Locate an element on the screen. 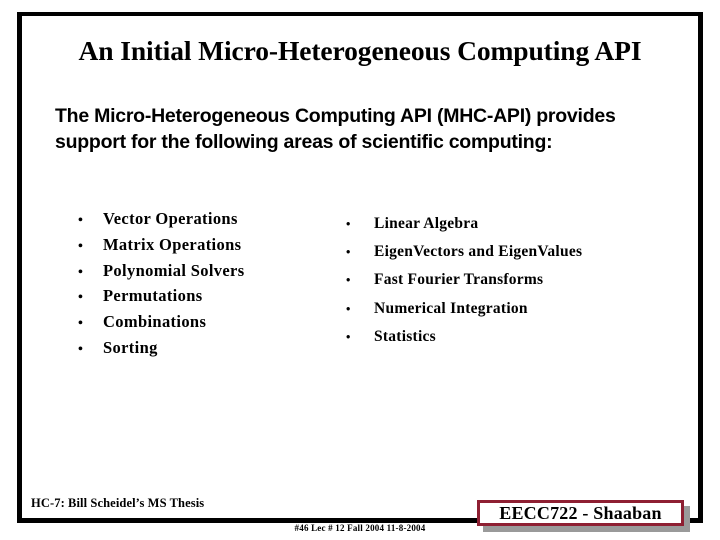 The width and height of the screenshot is (720, 540). list-item: • Statistics is located at coordinates (516, 342).